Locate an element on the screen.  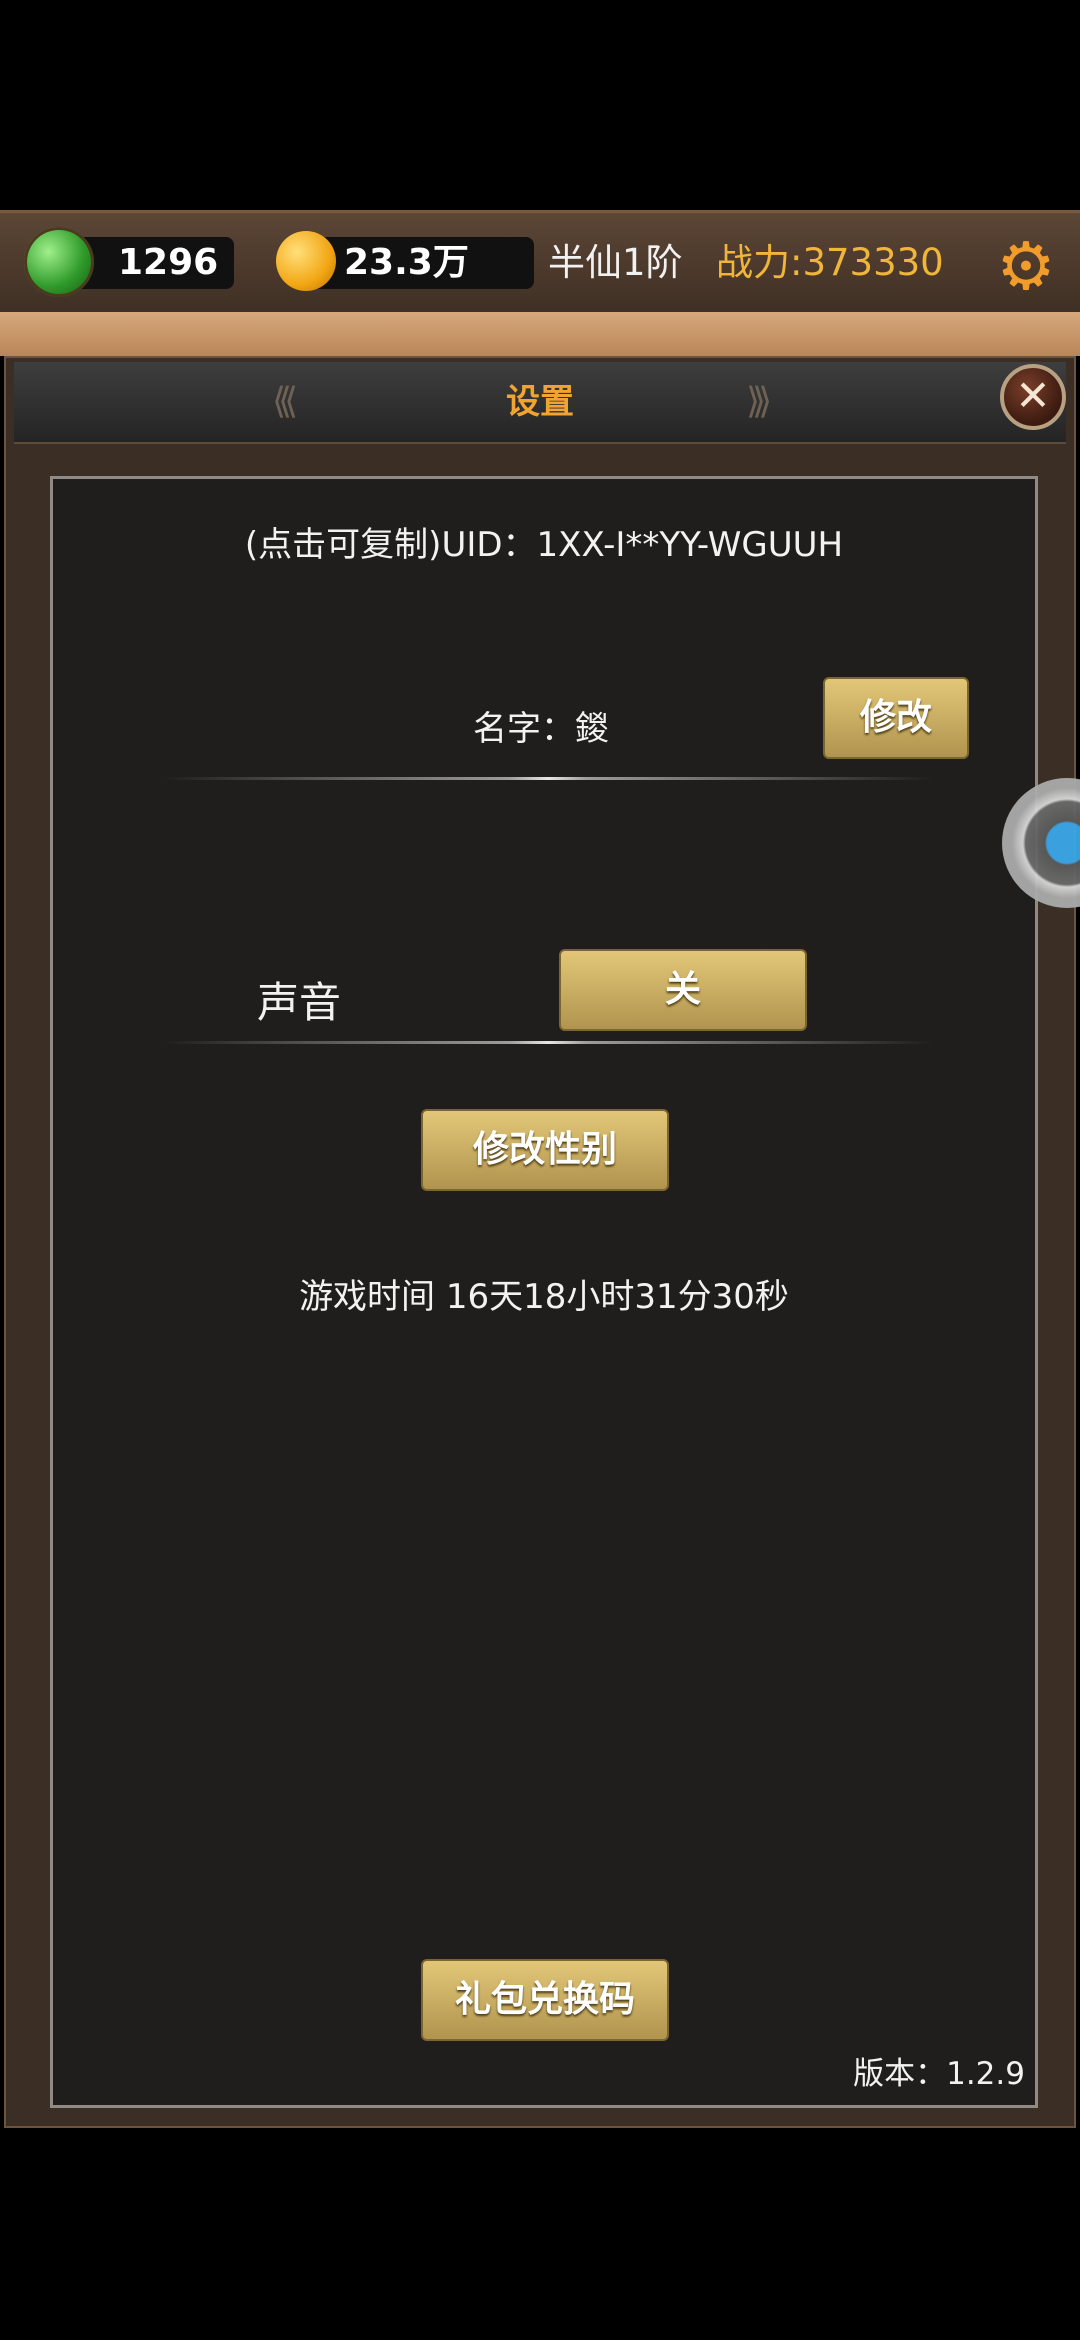
jade-counter: 1296 is located at coordinates (129, 262).